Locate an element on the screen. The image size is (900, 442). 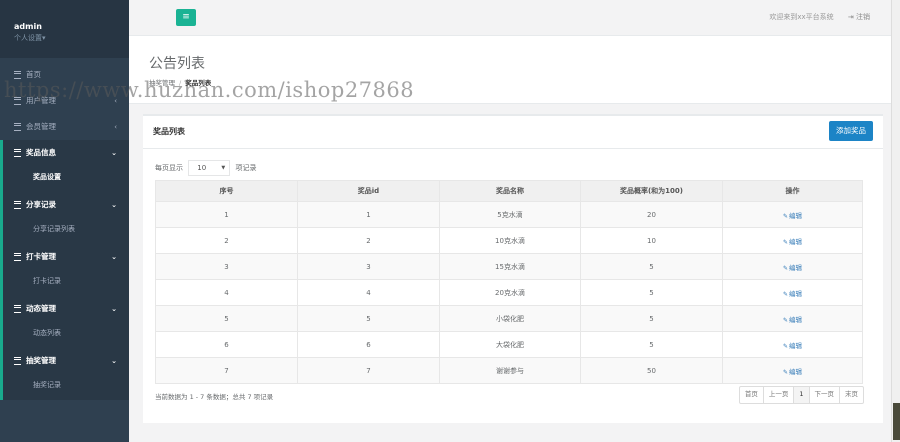
sidebar-subitem-share-list: 分享记录列表 is located at coordinates (66, 231).